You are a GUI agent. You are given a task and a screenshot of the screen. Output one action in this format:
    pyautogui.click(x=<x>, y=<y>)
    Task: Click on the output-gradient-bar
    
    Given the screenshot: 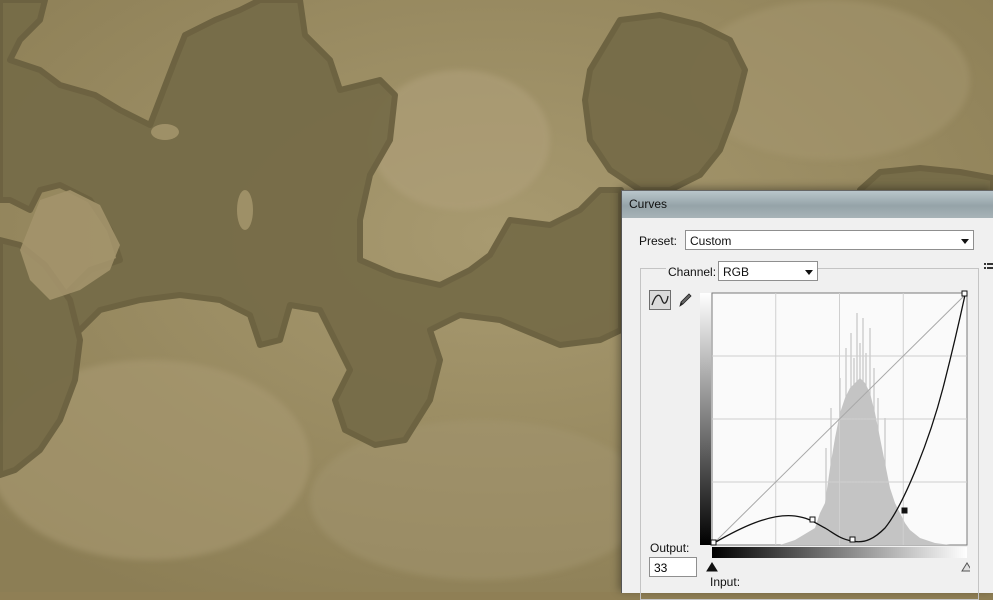 What is the action you would take?
    pyautogui.click(x=705, y=419)
    